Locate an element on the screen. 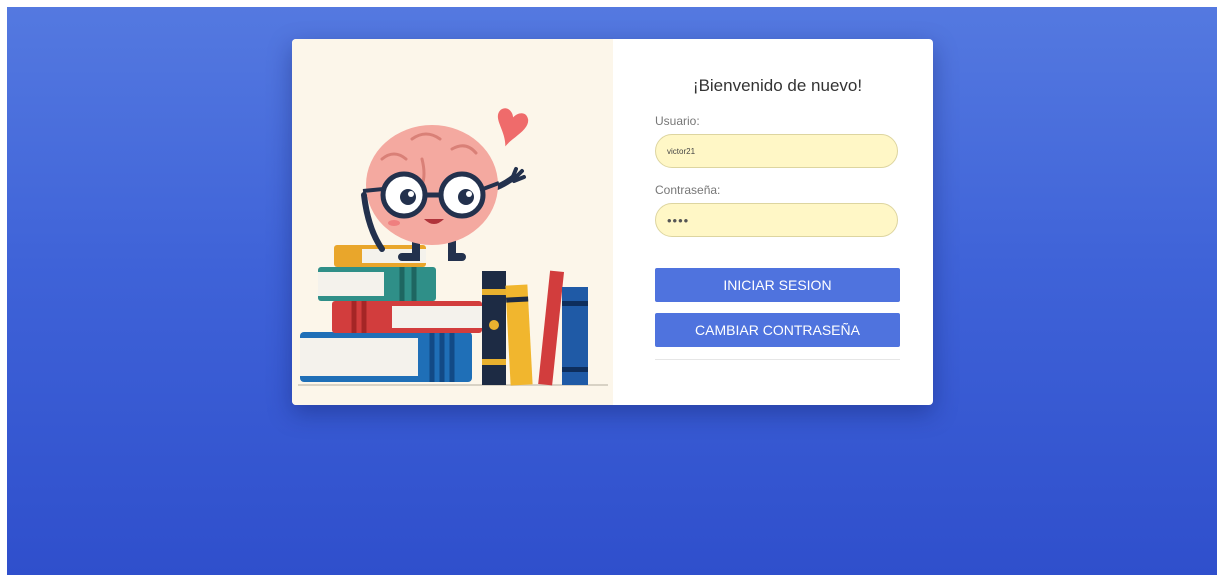  password-field: •••• is located at coordinates (776, 220).